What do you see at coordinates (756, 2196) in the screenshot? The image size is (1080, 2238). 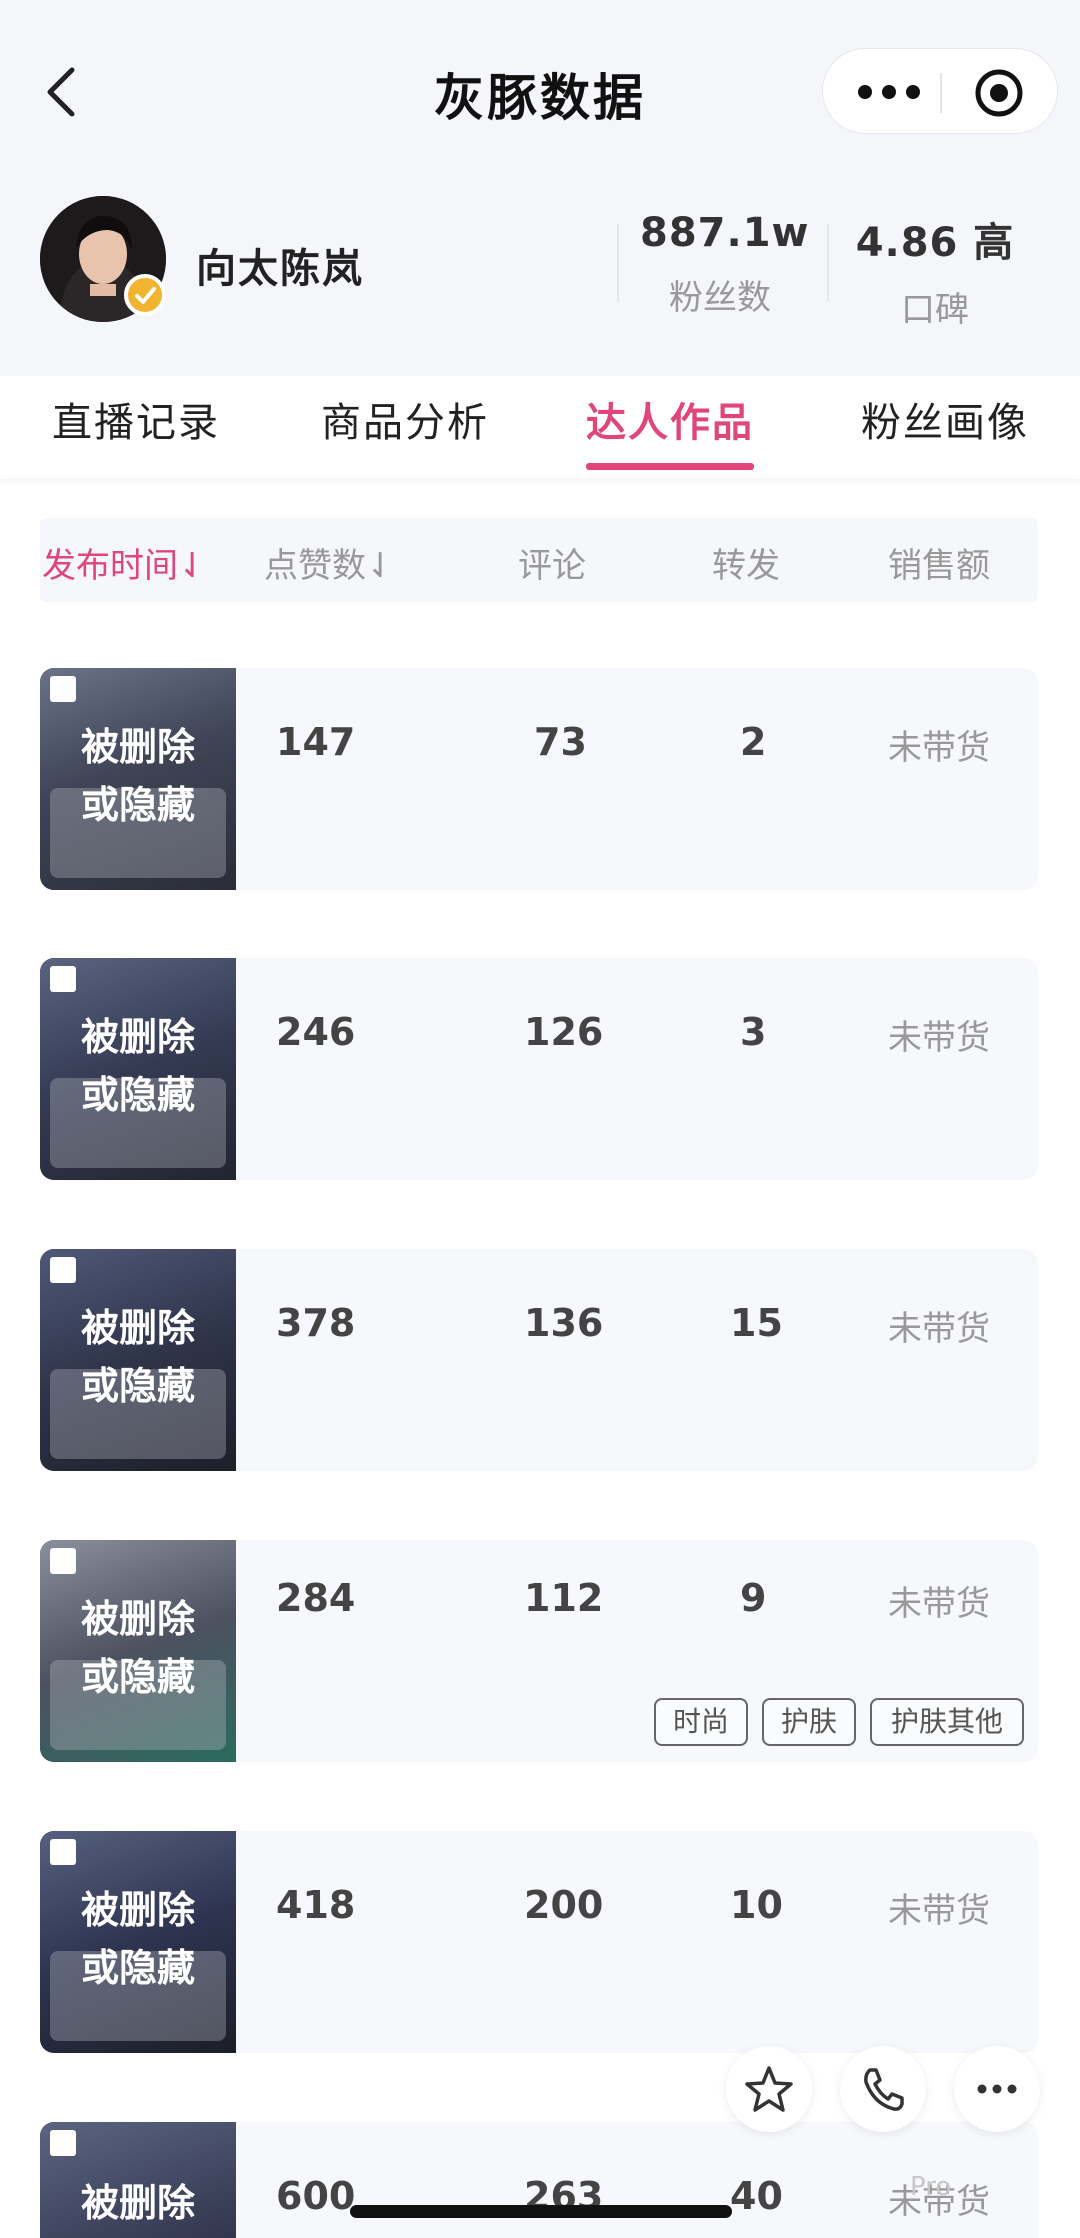 I see `shares-value: 40` at bounding box center [756, 2196].